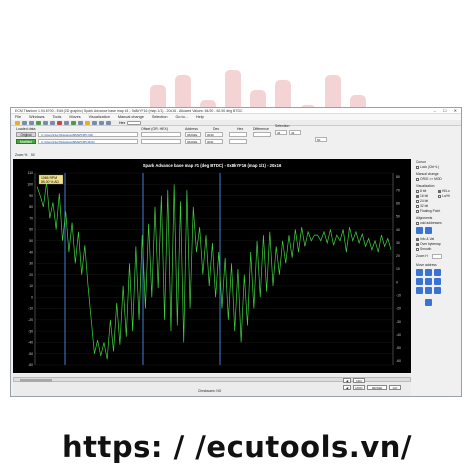  Describe the element at coordinates (429, 179) in the screenshot. I see `manual-change-option: ORIG >> MOD` at that location.